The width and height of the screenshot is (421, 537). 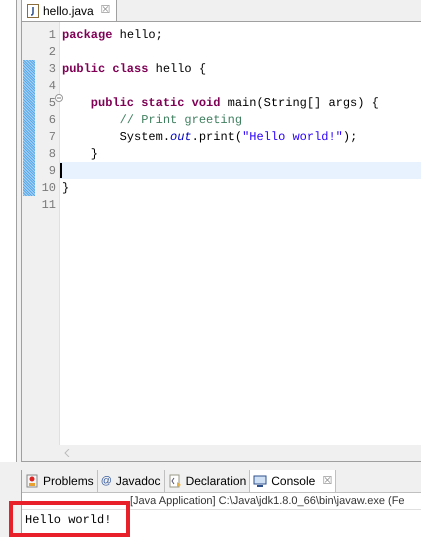 What do you see at coordinates (112, 35) in the screenshot?
I see `code-text: package hello;` at bounding box center [112, 35].